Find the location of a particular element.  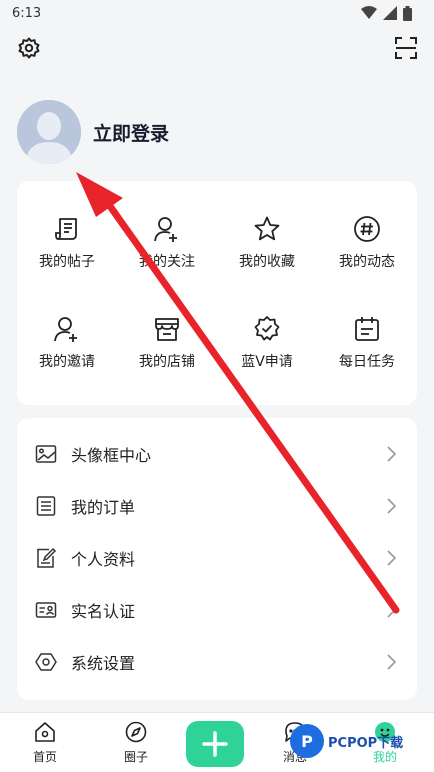

plus-icon is located at coordinates (215, 744).